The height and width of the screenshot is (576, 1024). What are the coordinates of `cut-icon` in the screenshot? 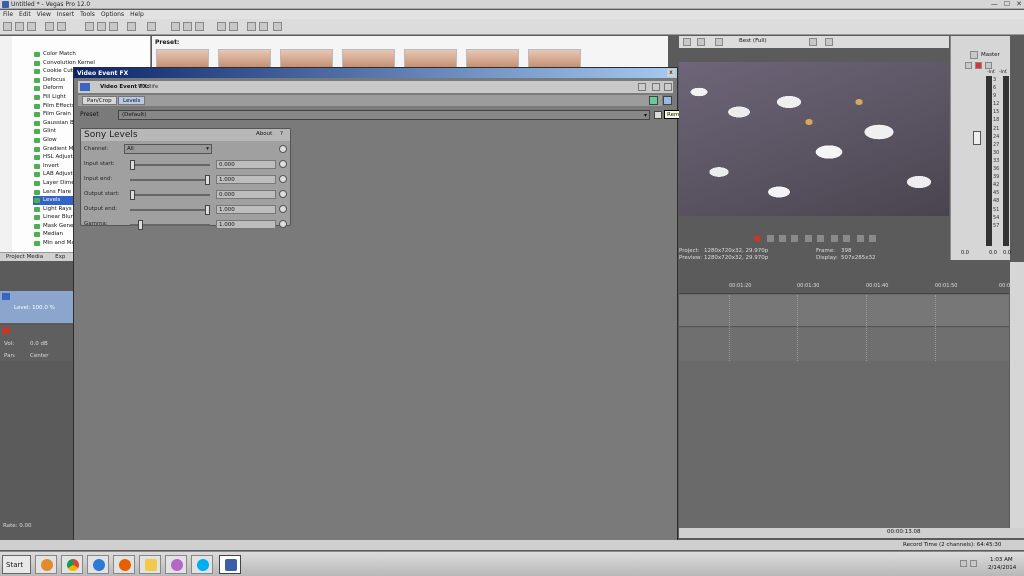 It's located at (89, 26).